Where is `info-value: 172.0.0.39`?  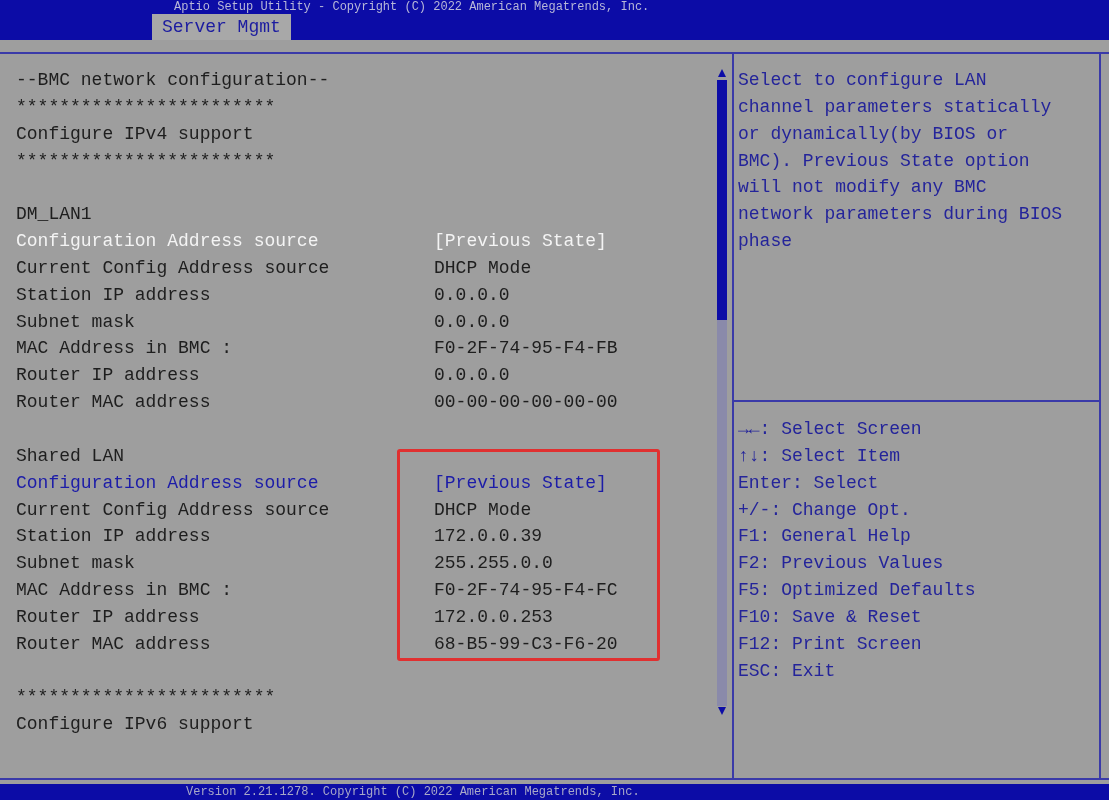 info-value: 172.0.0.39 is located at coordinates (488, 537).